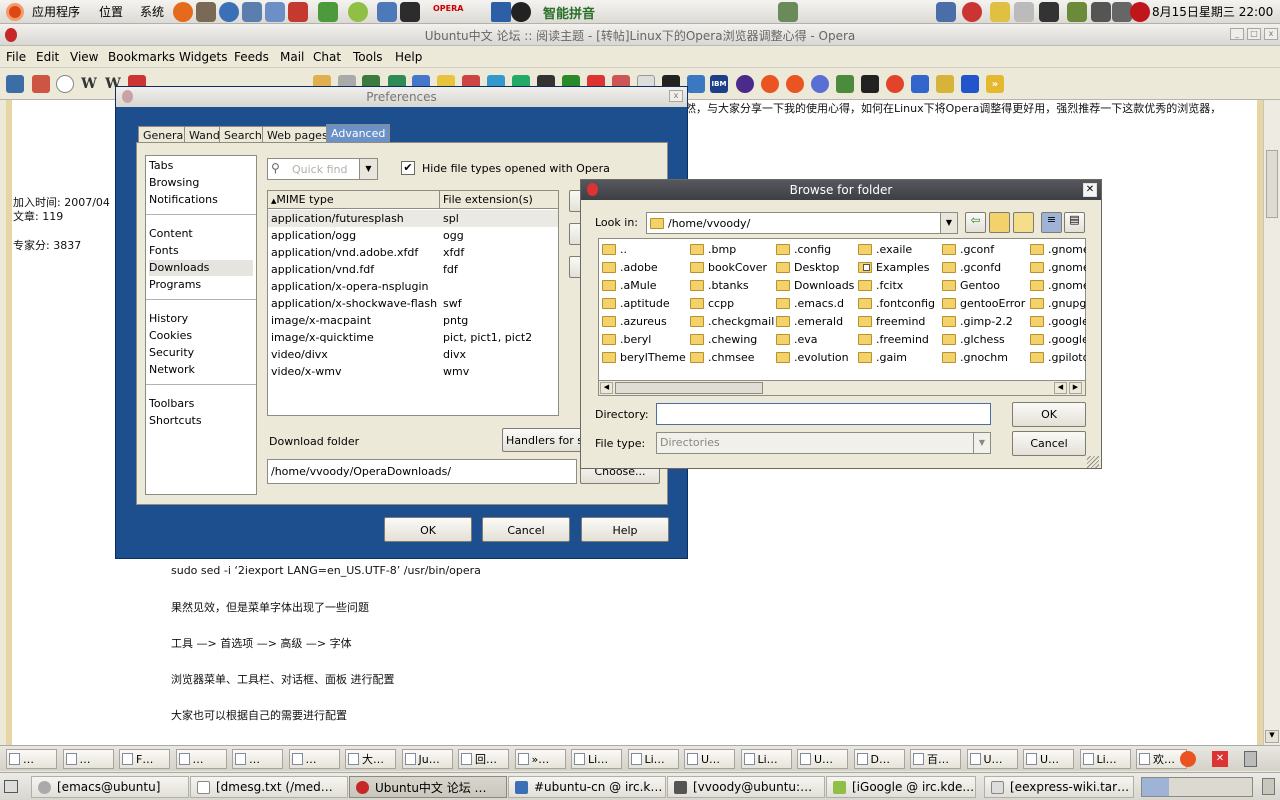 The width and height of the screenshot is (1280, 800). What do you see at coordinates (823, 414) in the screenshot?
I see `directory-input` at bounding box center [823, 414].